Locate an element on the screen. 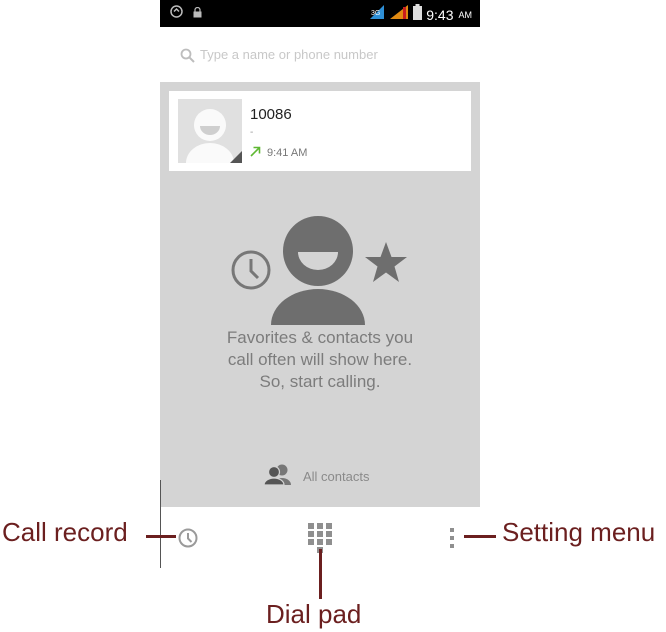 The width and height of the screenshot is (666, 632). overflow-menu-icon is located at coordinates (452, 540).